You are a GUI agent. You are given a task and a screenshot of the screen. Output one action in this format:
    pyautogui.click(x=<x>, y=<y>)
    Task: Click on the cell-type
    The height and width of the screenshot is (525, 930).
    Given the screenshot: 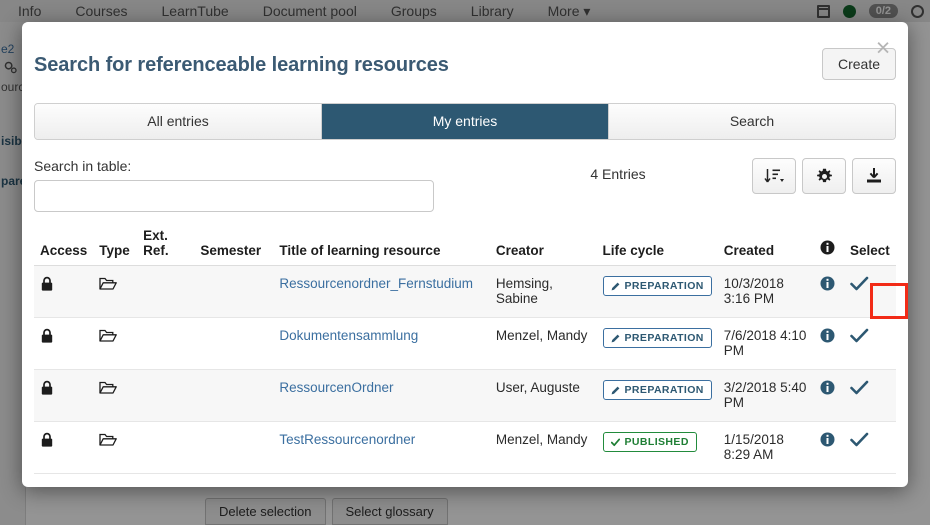 What is the action you would take?
    pyautogui.click(x=115, y=447)
    